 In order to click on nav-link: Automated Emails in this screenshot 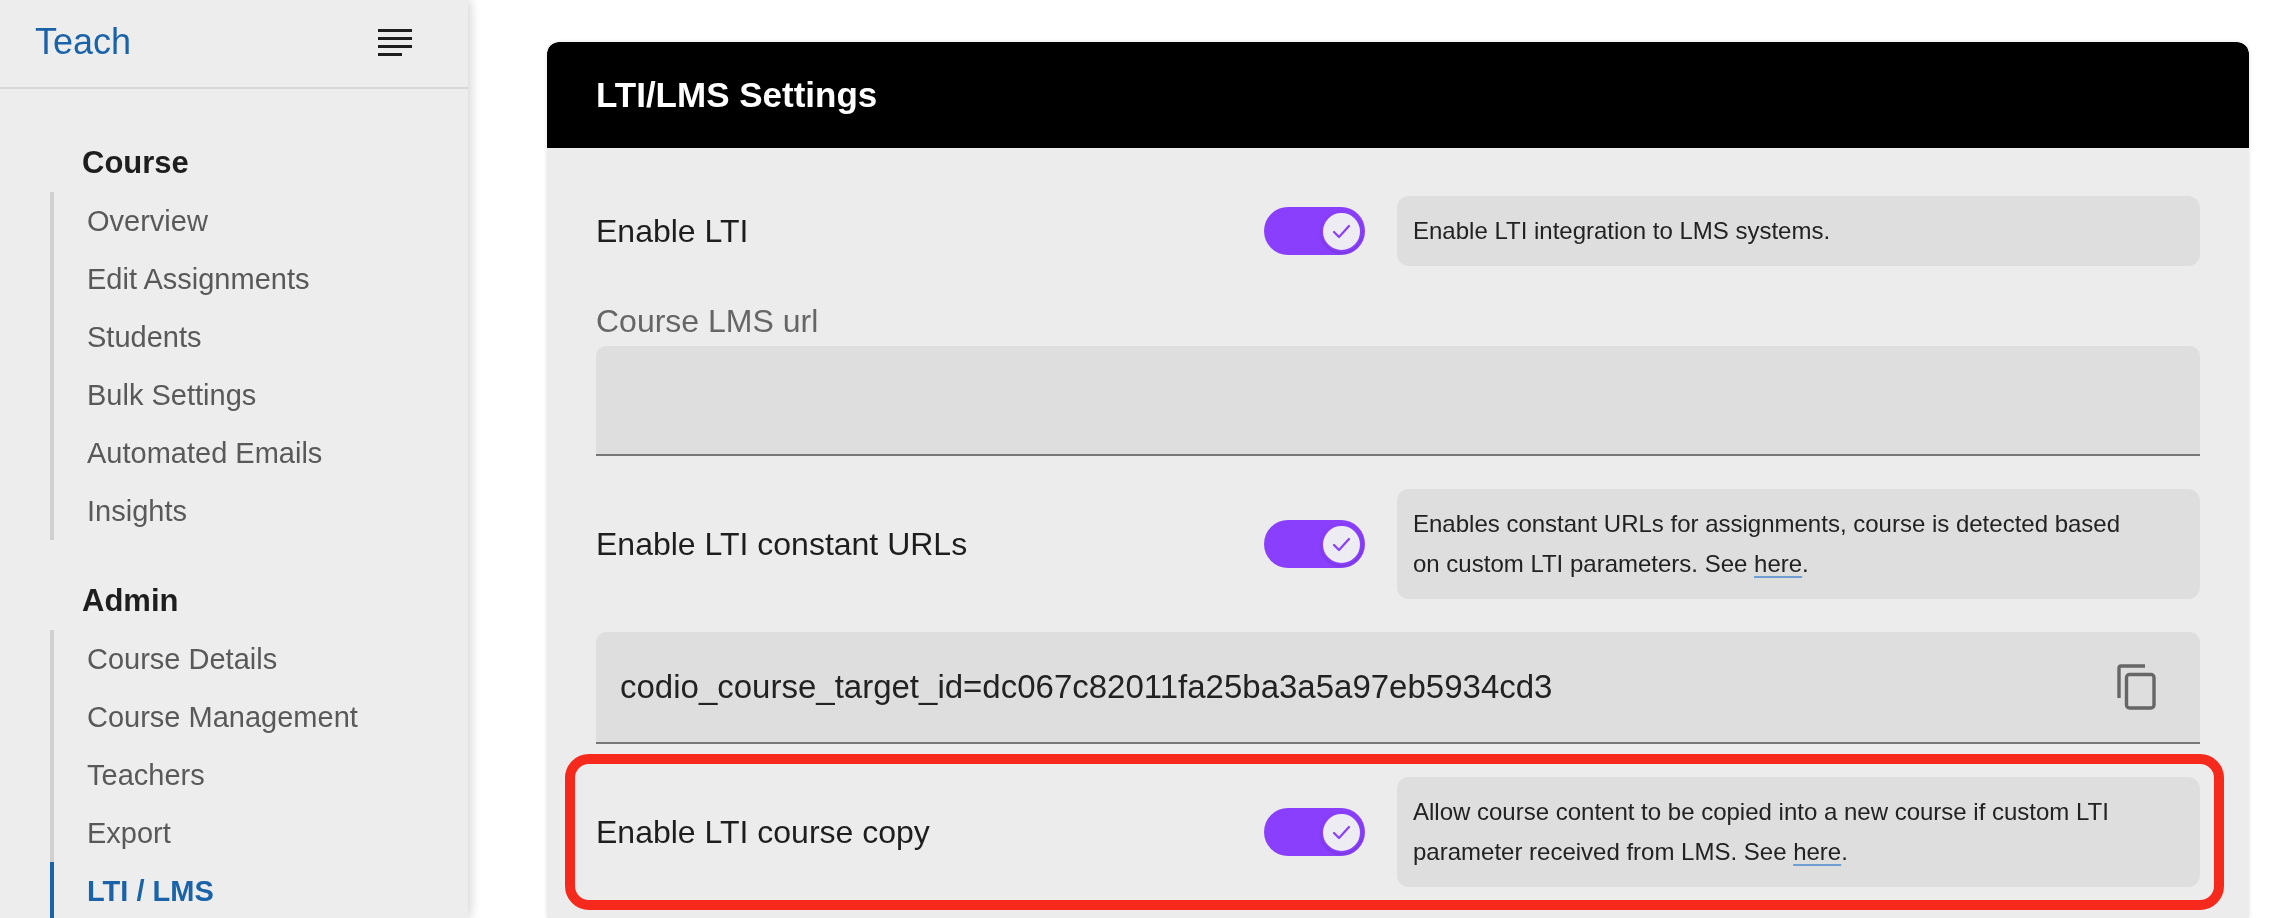, I will do `click(194, 453)`.